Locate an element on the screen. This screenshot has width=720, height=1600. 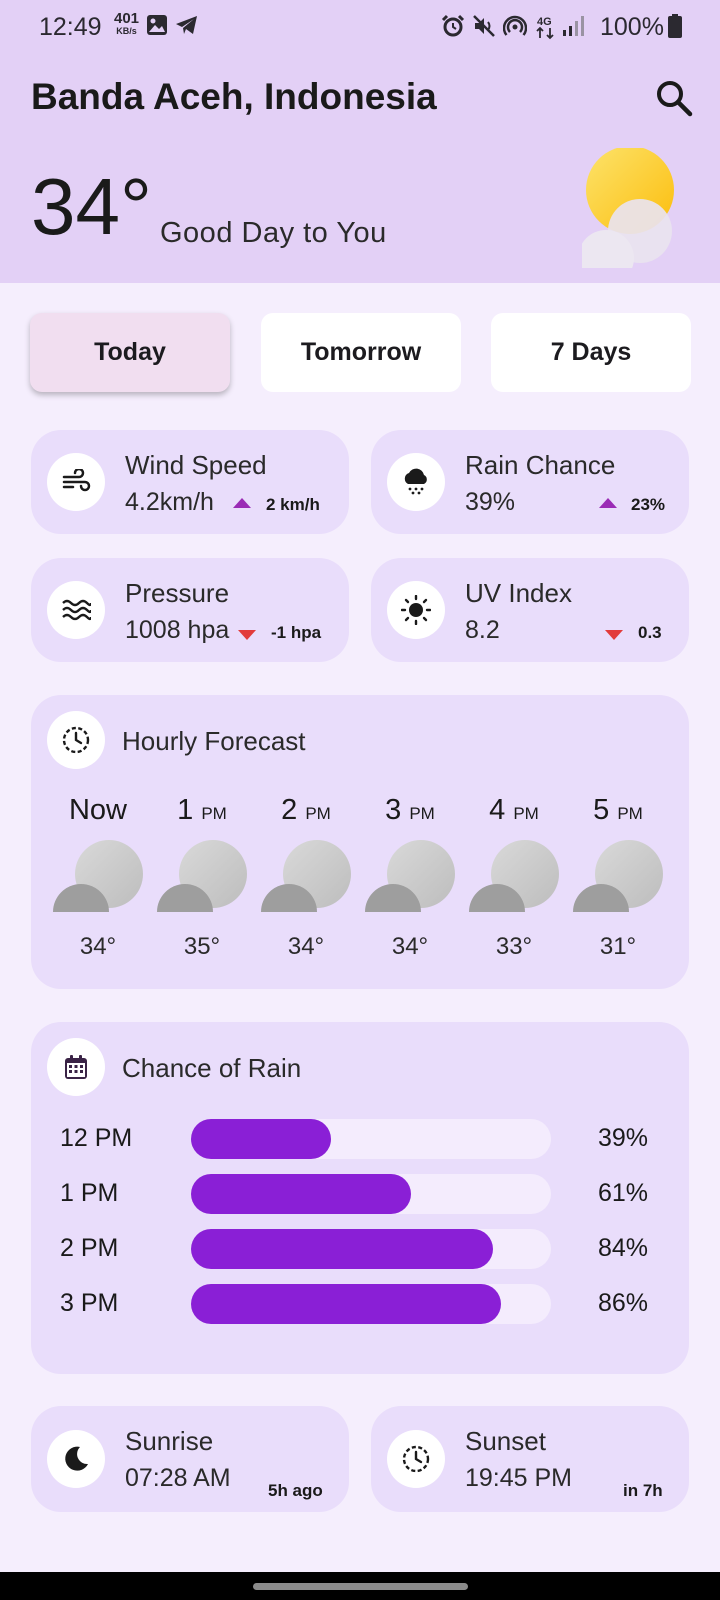
hour-value: 4 is located at coordinates (497, 810).